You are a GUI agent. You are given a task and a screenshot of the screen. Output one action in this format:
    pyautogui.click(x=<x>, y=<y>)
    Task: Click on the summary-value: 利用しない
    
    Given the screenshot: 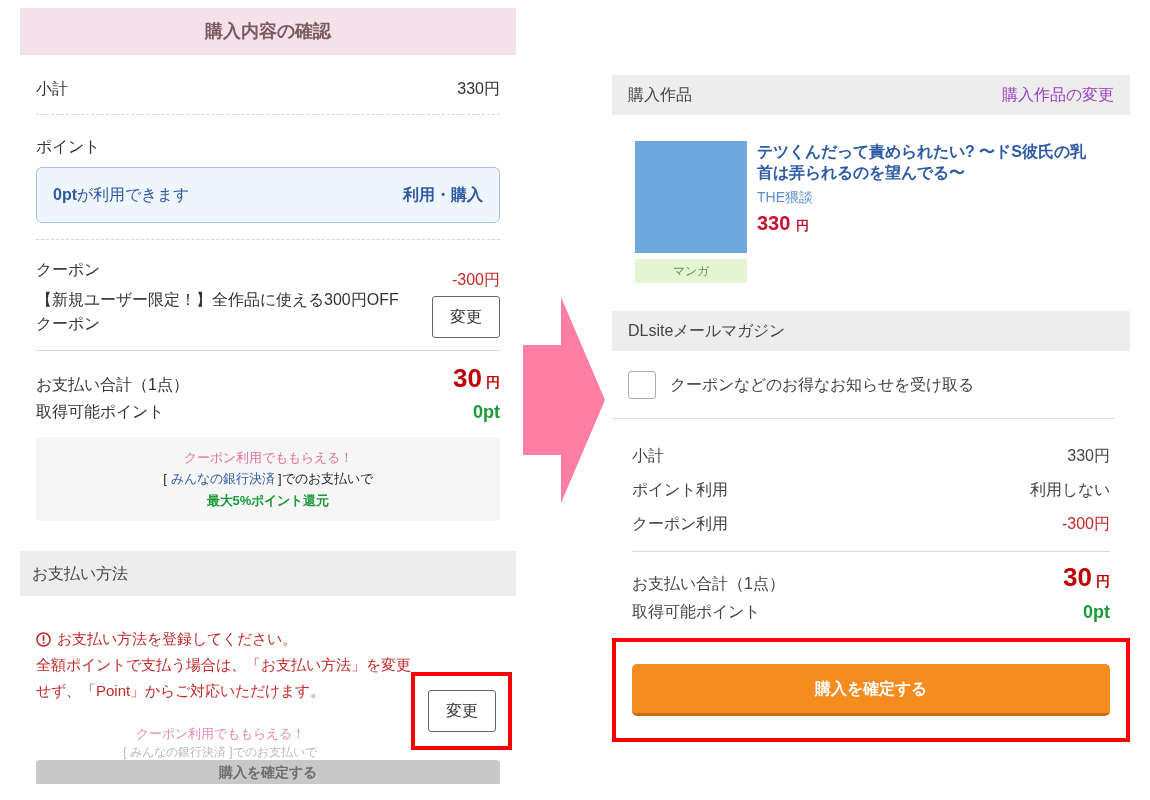 What is the action you would take?
    pyautogui.click(x=1070, y=490)
    